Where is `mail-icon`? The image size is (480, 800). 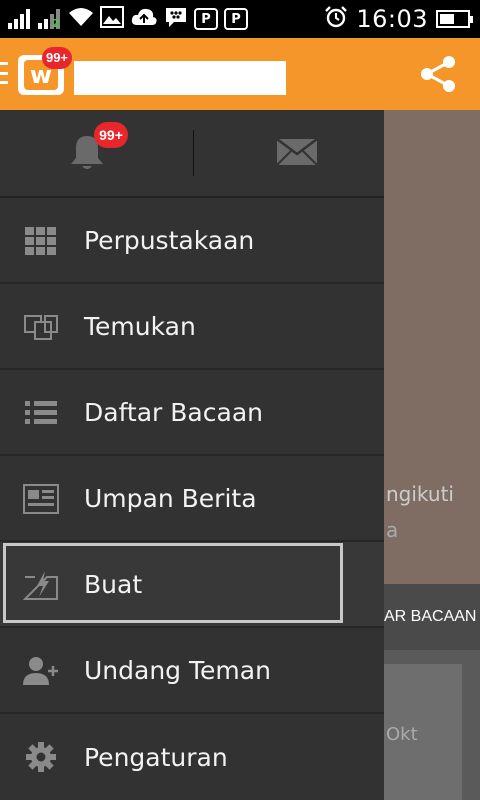
mail-icon is located at coordinates (297, 152).